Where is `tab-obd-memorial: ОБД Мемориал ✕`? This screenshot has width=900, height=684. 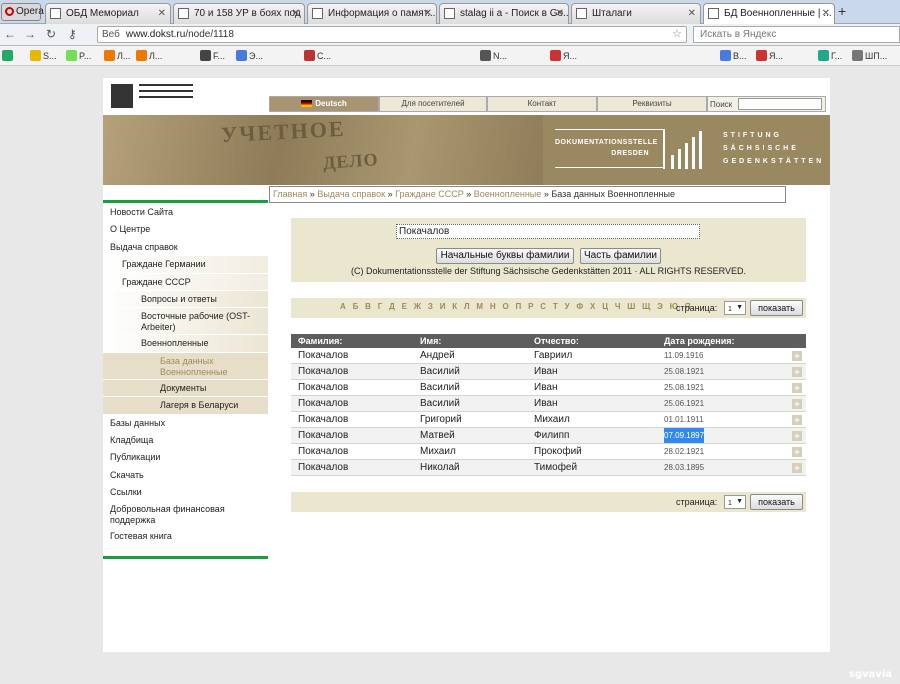
tab-obd-memorial: ОБД Мемориал ✕ is located at coordinates (108, 13).